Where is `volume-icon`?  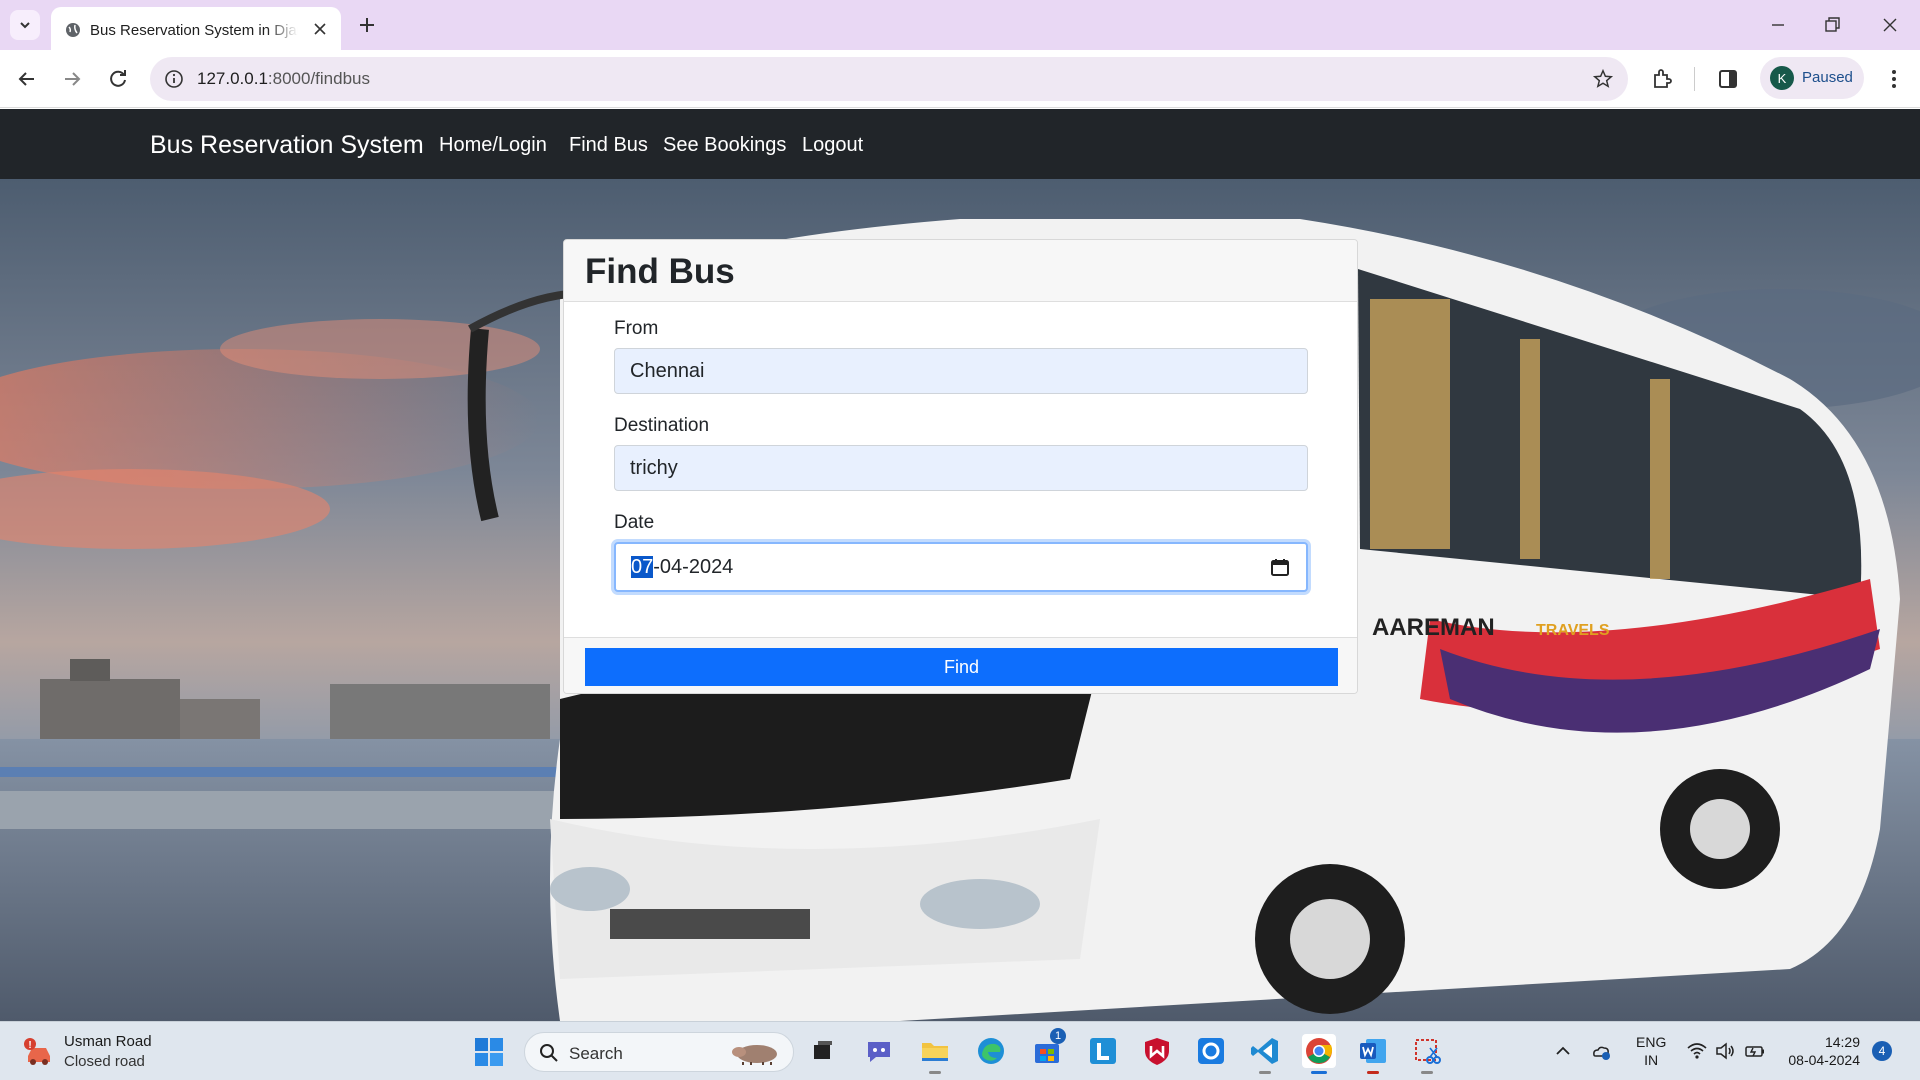
volume-icon is located at coordinates (1725, 1051).